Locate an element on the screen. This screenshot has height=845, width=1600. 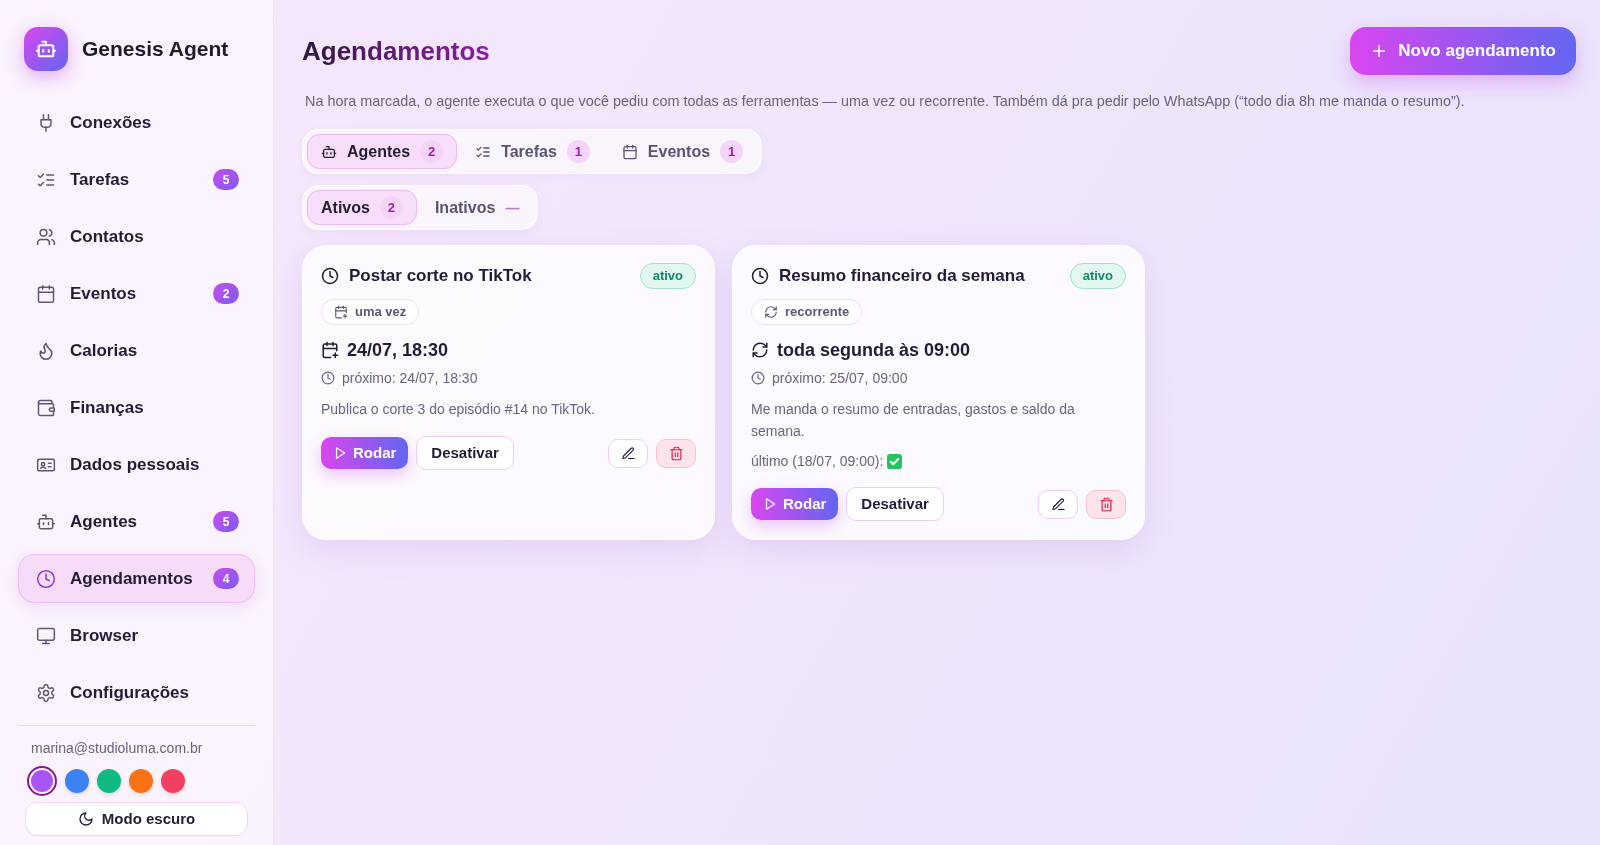
tab: Tarefas 1 is located at coordinates (532, 151).